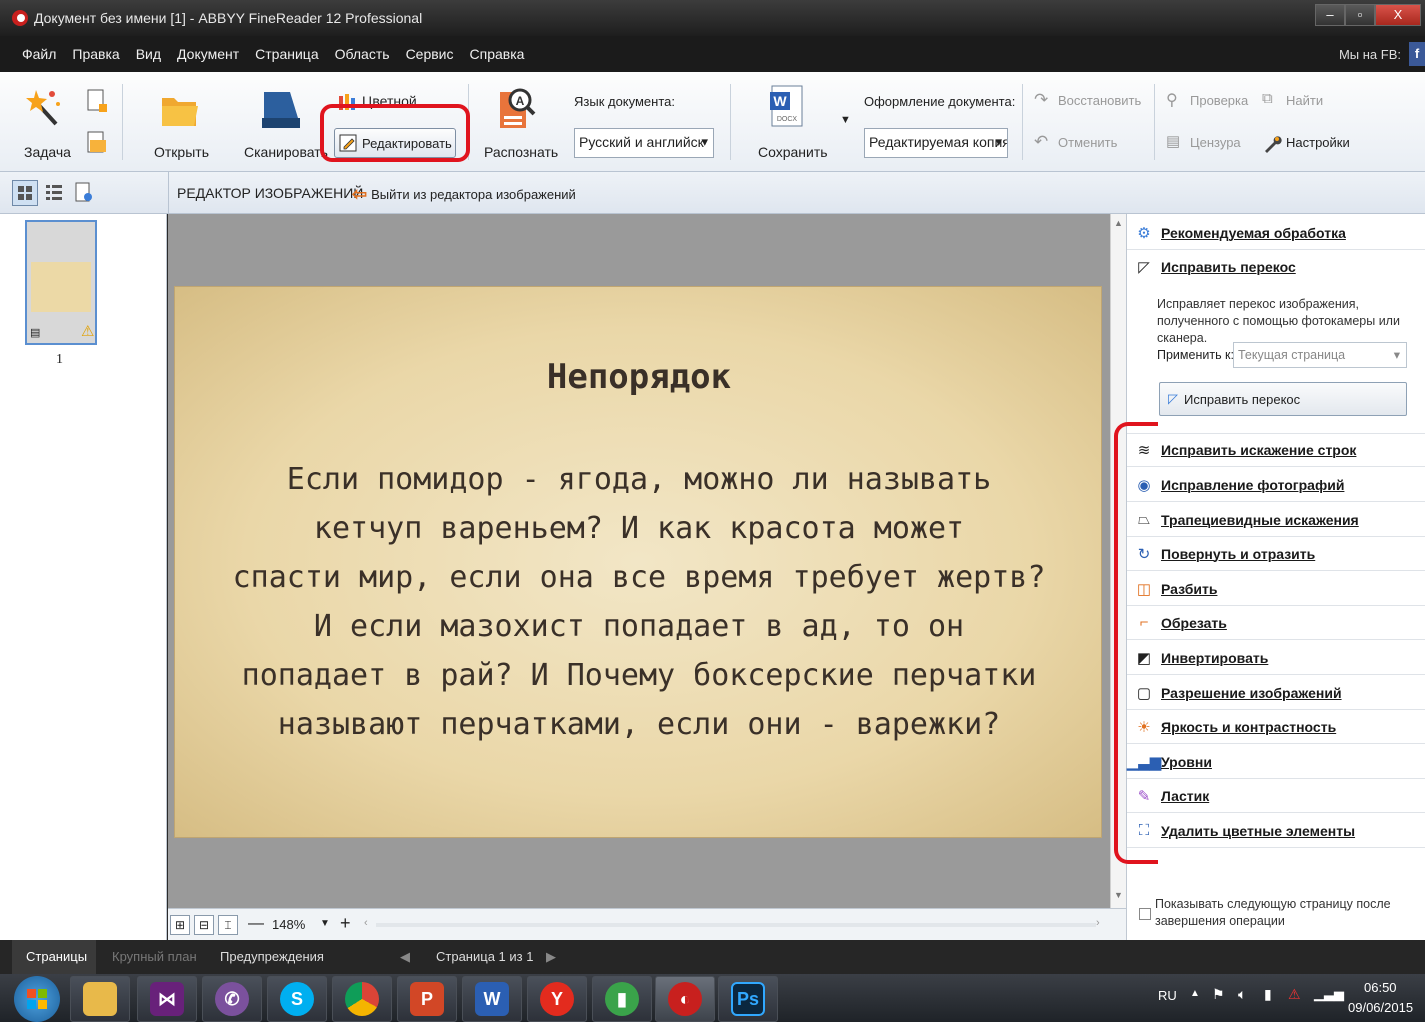 This screenshot has width=1425, height=1022. Describe the element at coordinates (1242, 994) in the screenshot. I see `volume-icon: 🔈︎` at that location.